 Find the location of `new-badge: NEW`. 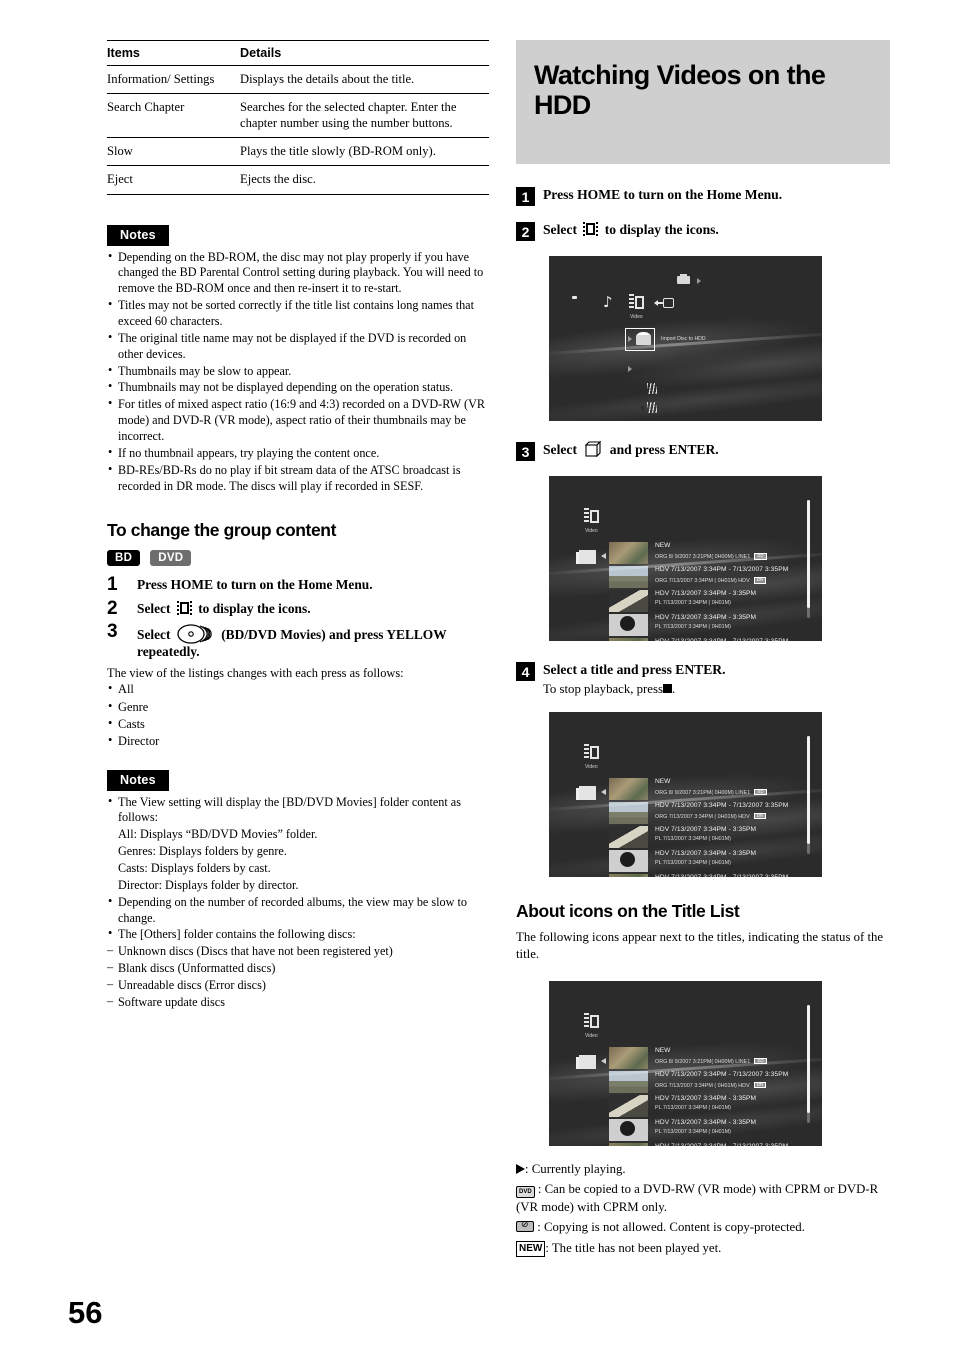

new-badge: NEW is located at coordinates (663, 546).